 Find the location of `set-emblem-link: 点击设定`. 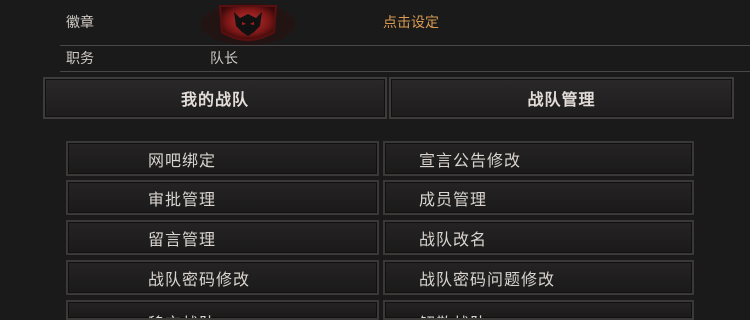

set-emblem-link: 点击设定 is located at coordinates (411, 22).